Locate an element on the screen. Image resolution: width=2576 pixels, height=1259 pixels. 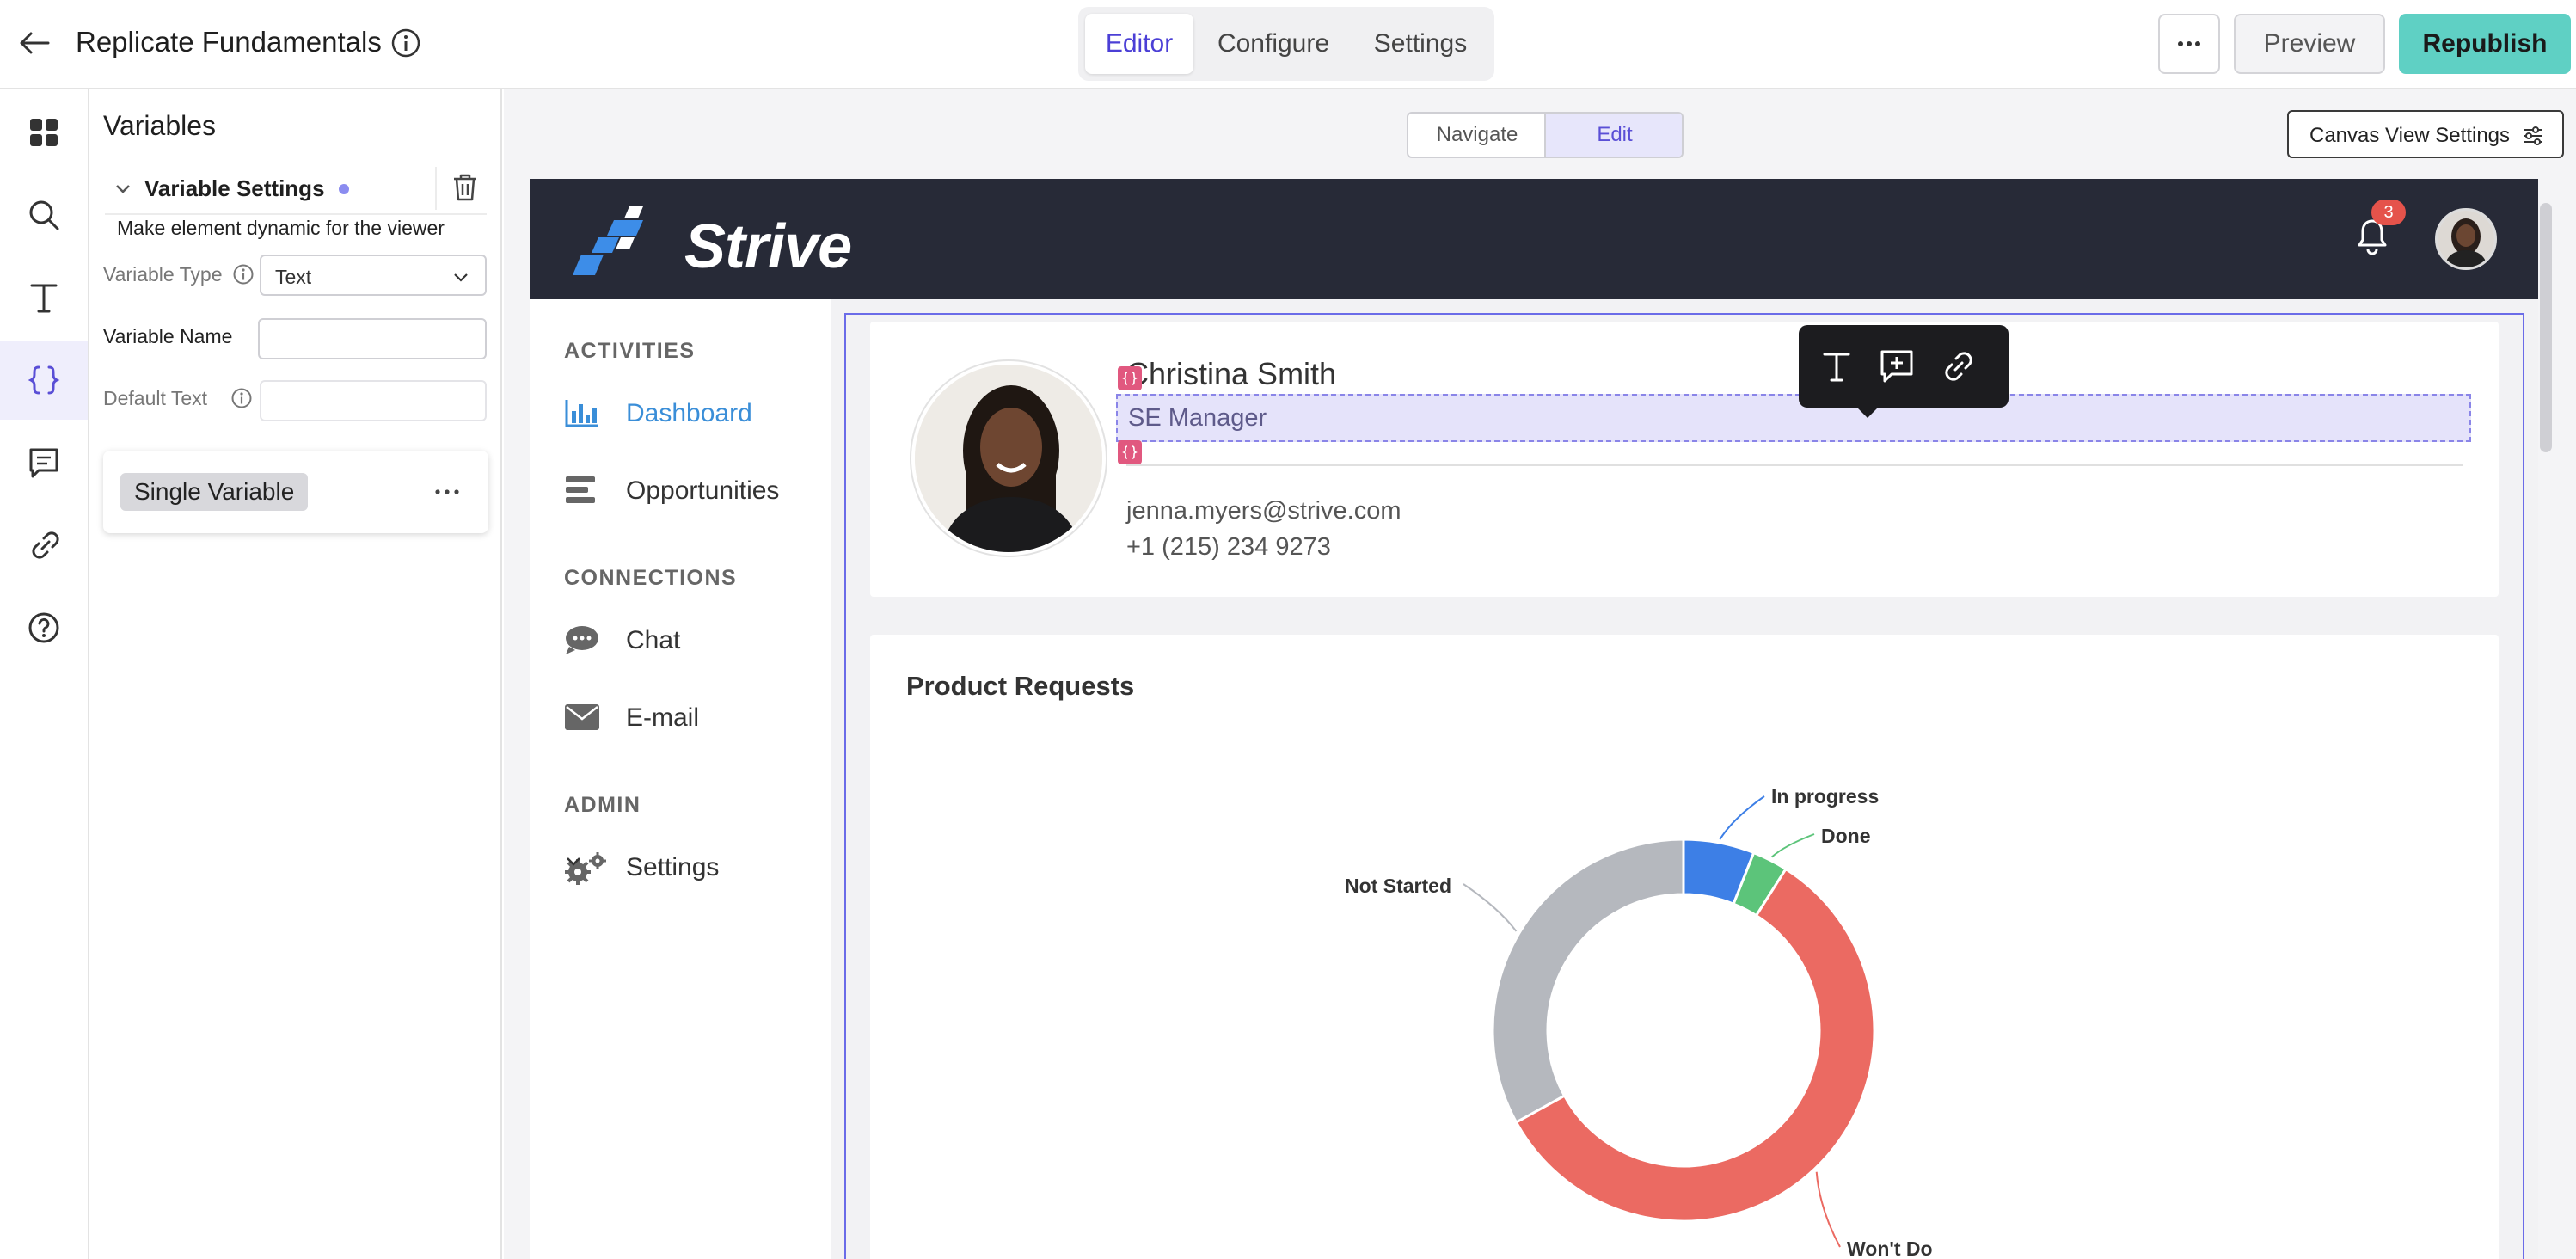
text-icon is located at coordinates (44, 298).